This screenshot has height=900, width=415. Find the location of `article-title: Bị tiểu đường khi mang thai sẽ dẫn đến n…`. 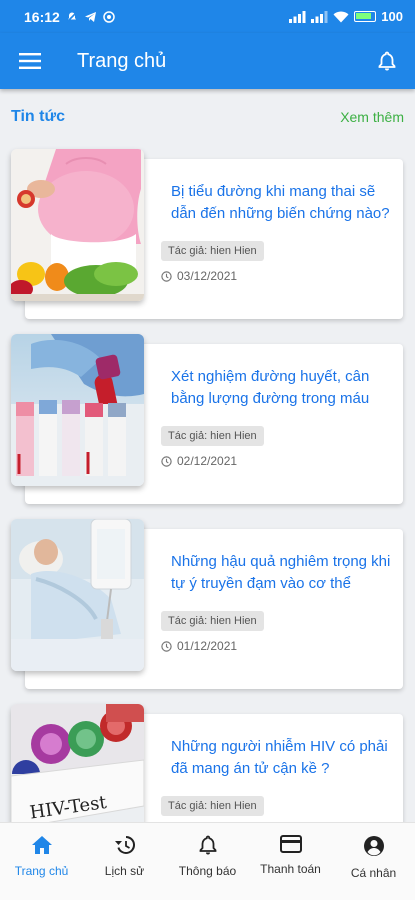

article-title: Bị tiểu đường khi mang thai sẽ dẫn đến n… is located at coordinates (286, 203).